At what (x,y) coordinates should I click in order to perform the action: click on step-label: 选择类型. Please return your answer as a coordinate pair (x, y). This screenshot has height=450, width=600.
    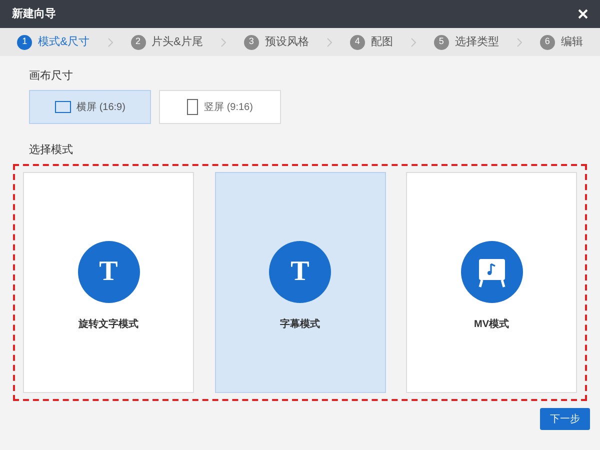
    Looking at the image, I should click on (476, 42).